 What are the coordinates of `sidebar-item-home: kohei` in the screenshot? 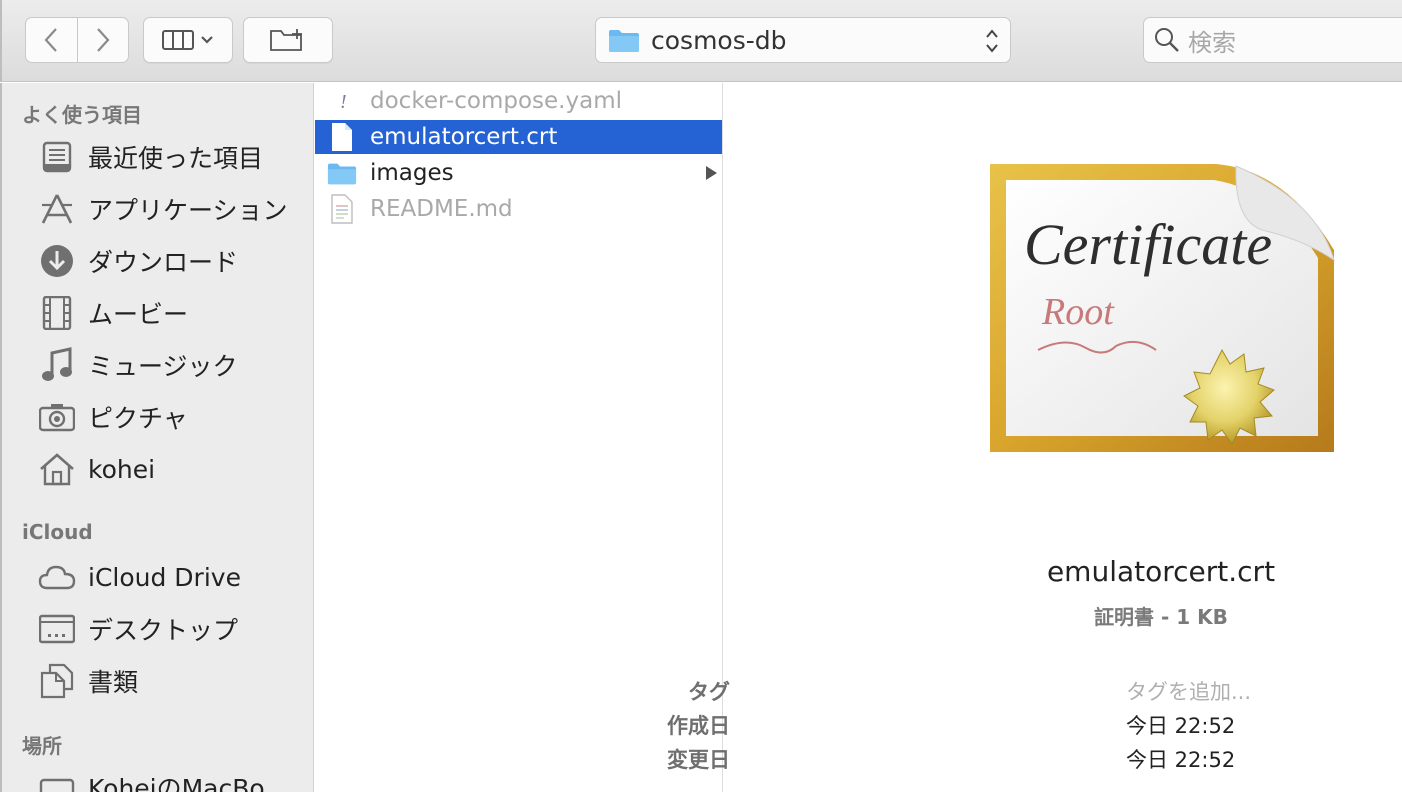 It's located at (171, 469).